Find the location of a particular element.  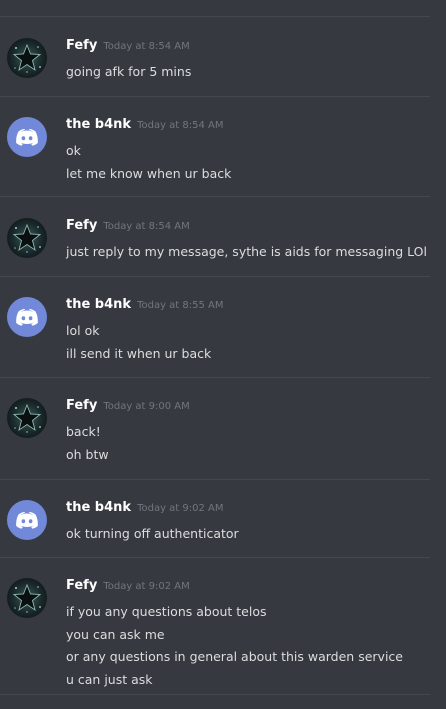

message-content: lol ok ill send it when ur back is located at coordinates (138, 342).